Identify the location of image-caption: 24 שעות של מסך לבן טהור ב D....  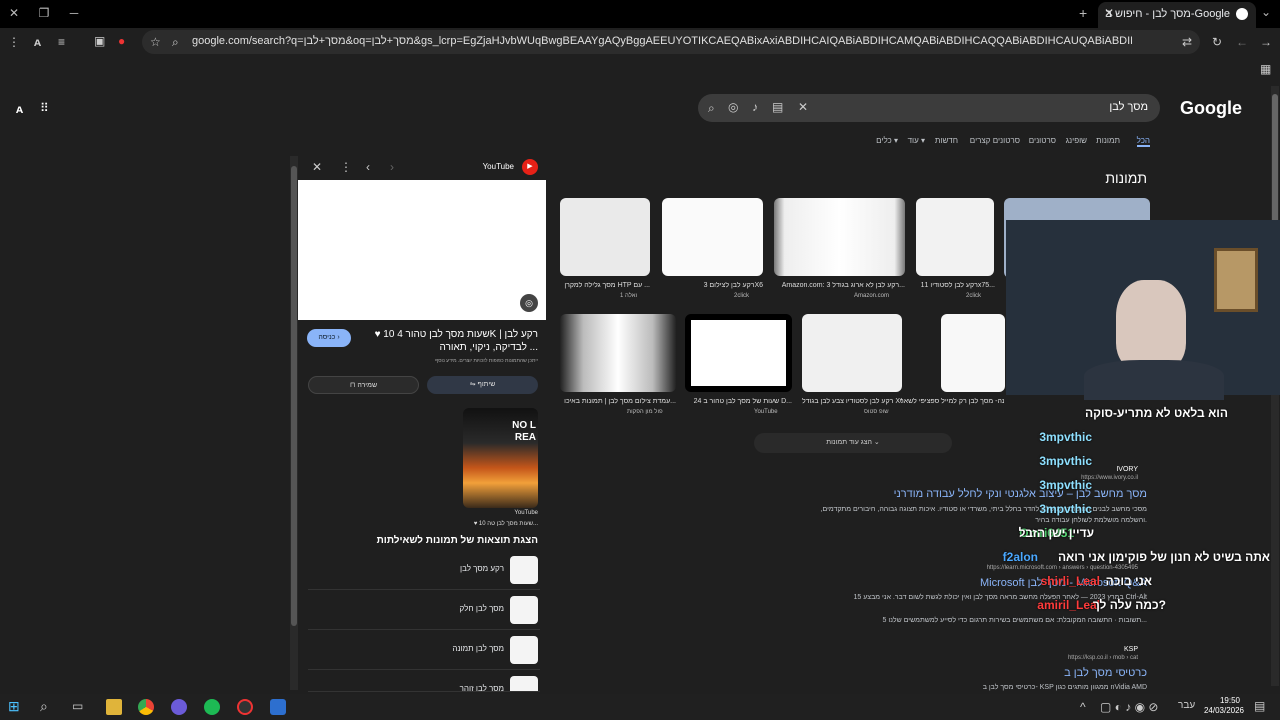
(738, 401).